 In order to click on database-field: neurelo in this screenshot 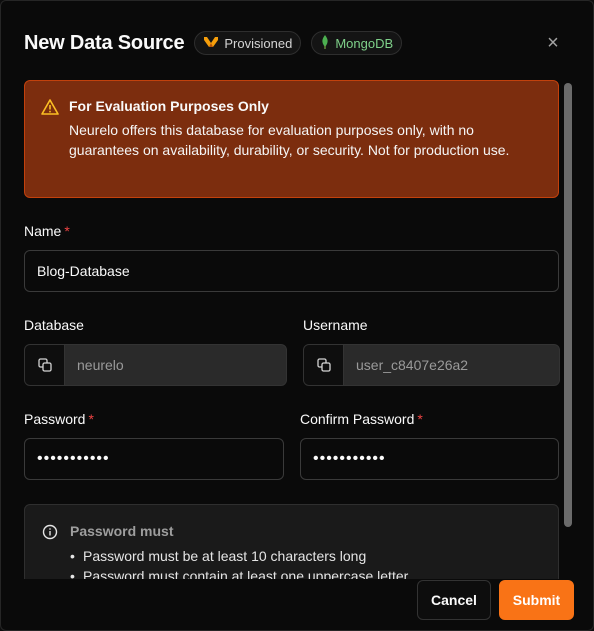, I will do `click(155, 365)`.